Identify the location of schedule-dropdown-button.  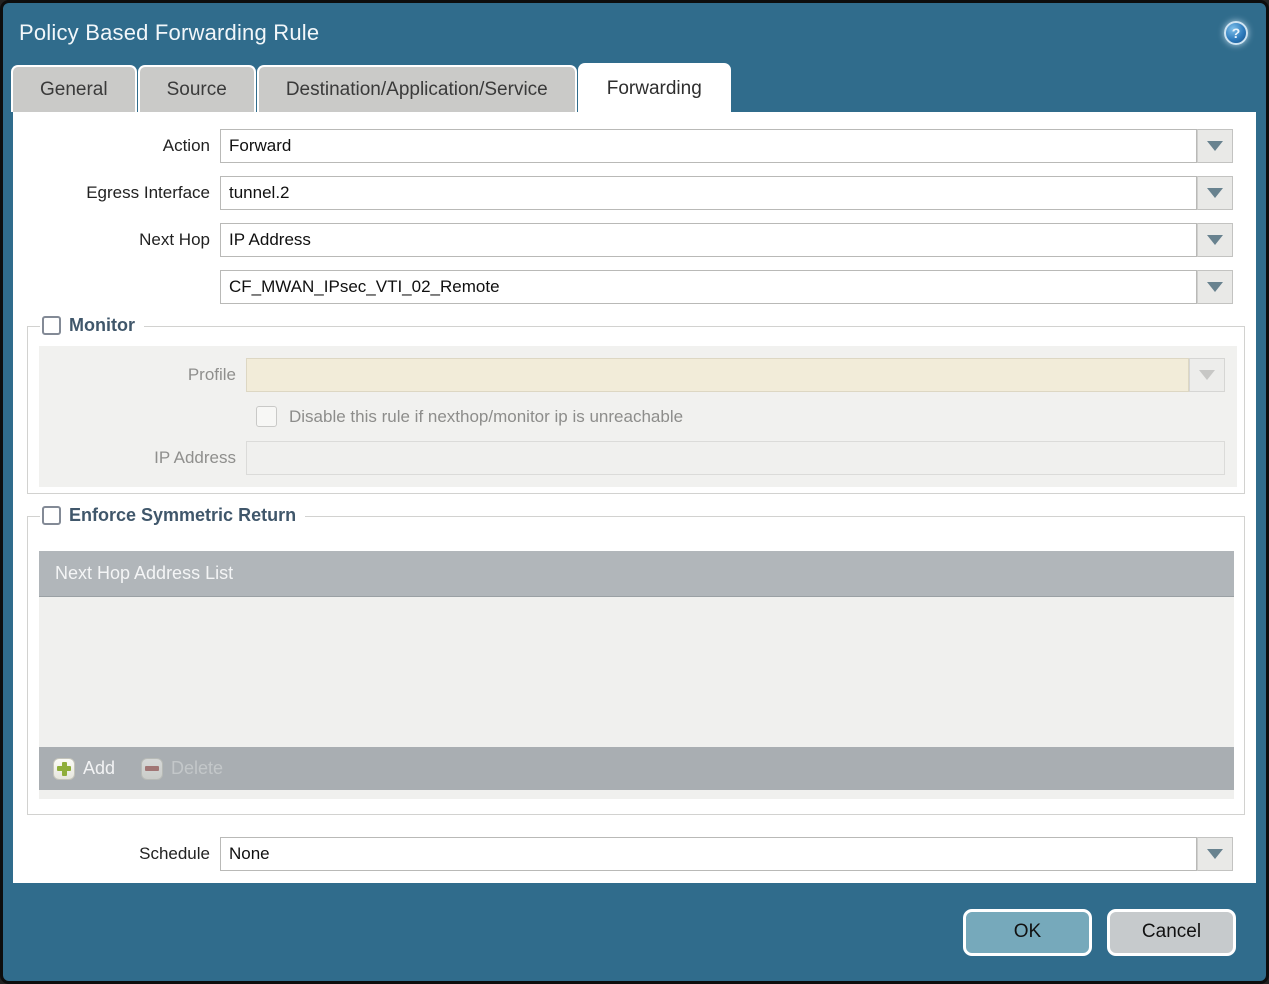
(1215, 854).